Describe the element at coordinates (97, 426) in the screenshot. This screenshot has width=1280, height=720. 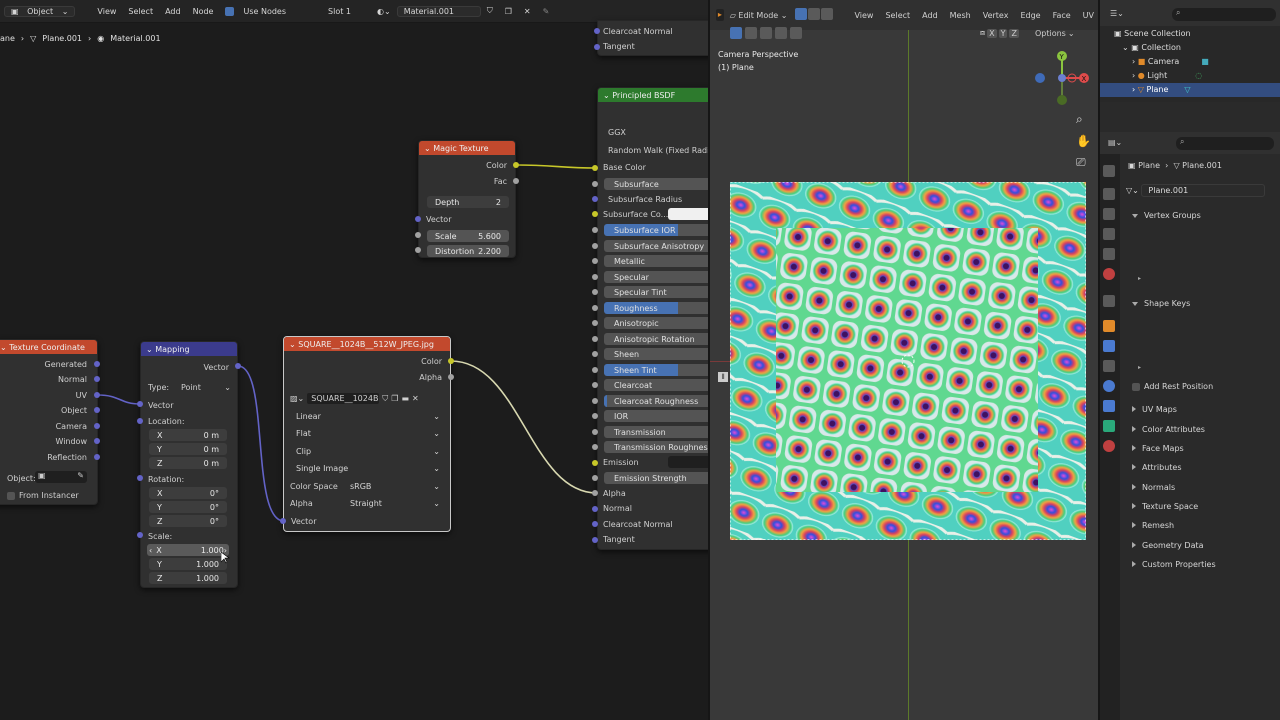
I see `socket-camera` at that location.